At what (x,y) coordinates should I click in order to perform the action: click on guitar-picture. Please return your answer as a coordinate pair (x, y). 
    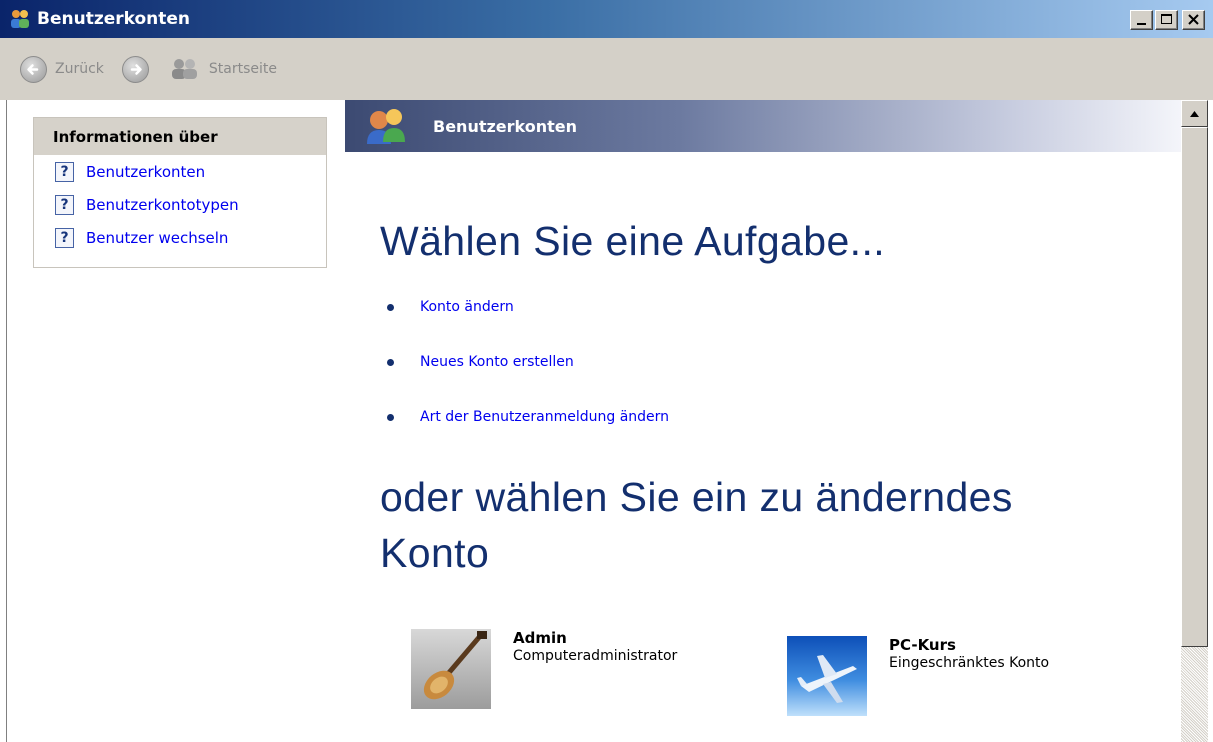
    Looking at the image, I should click on (451, 669).